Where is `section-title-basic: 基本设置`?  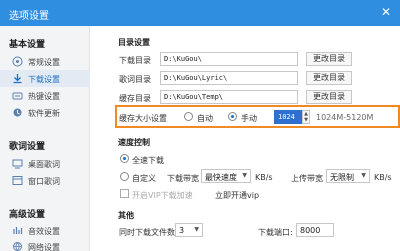 section-title-basic: 基本设置 is located at coordinates (27, 45).